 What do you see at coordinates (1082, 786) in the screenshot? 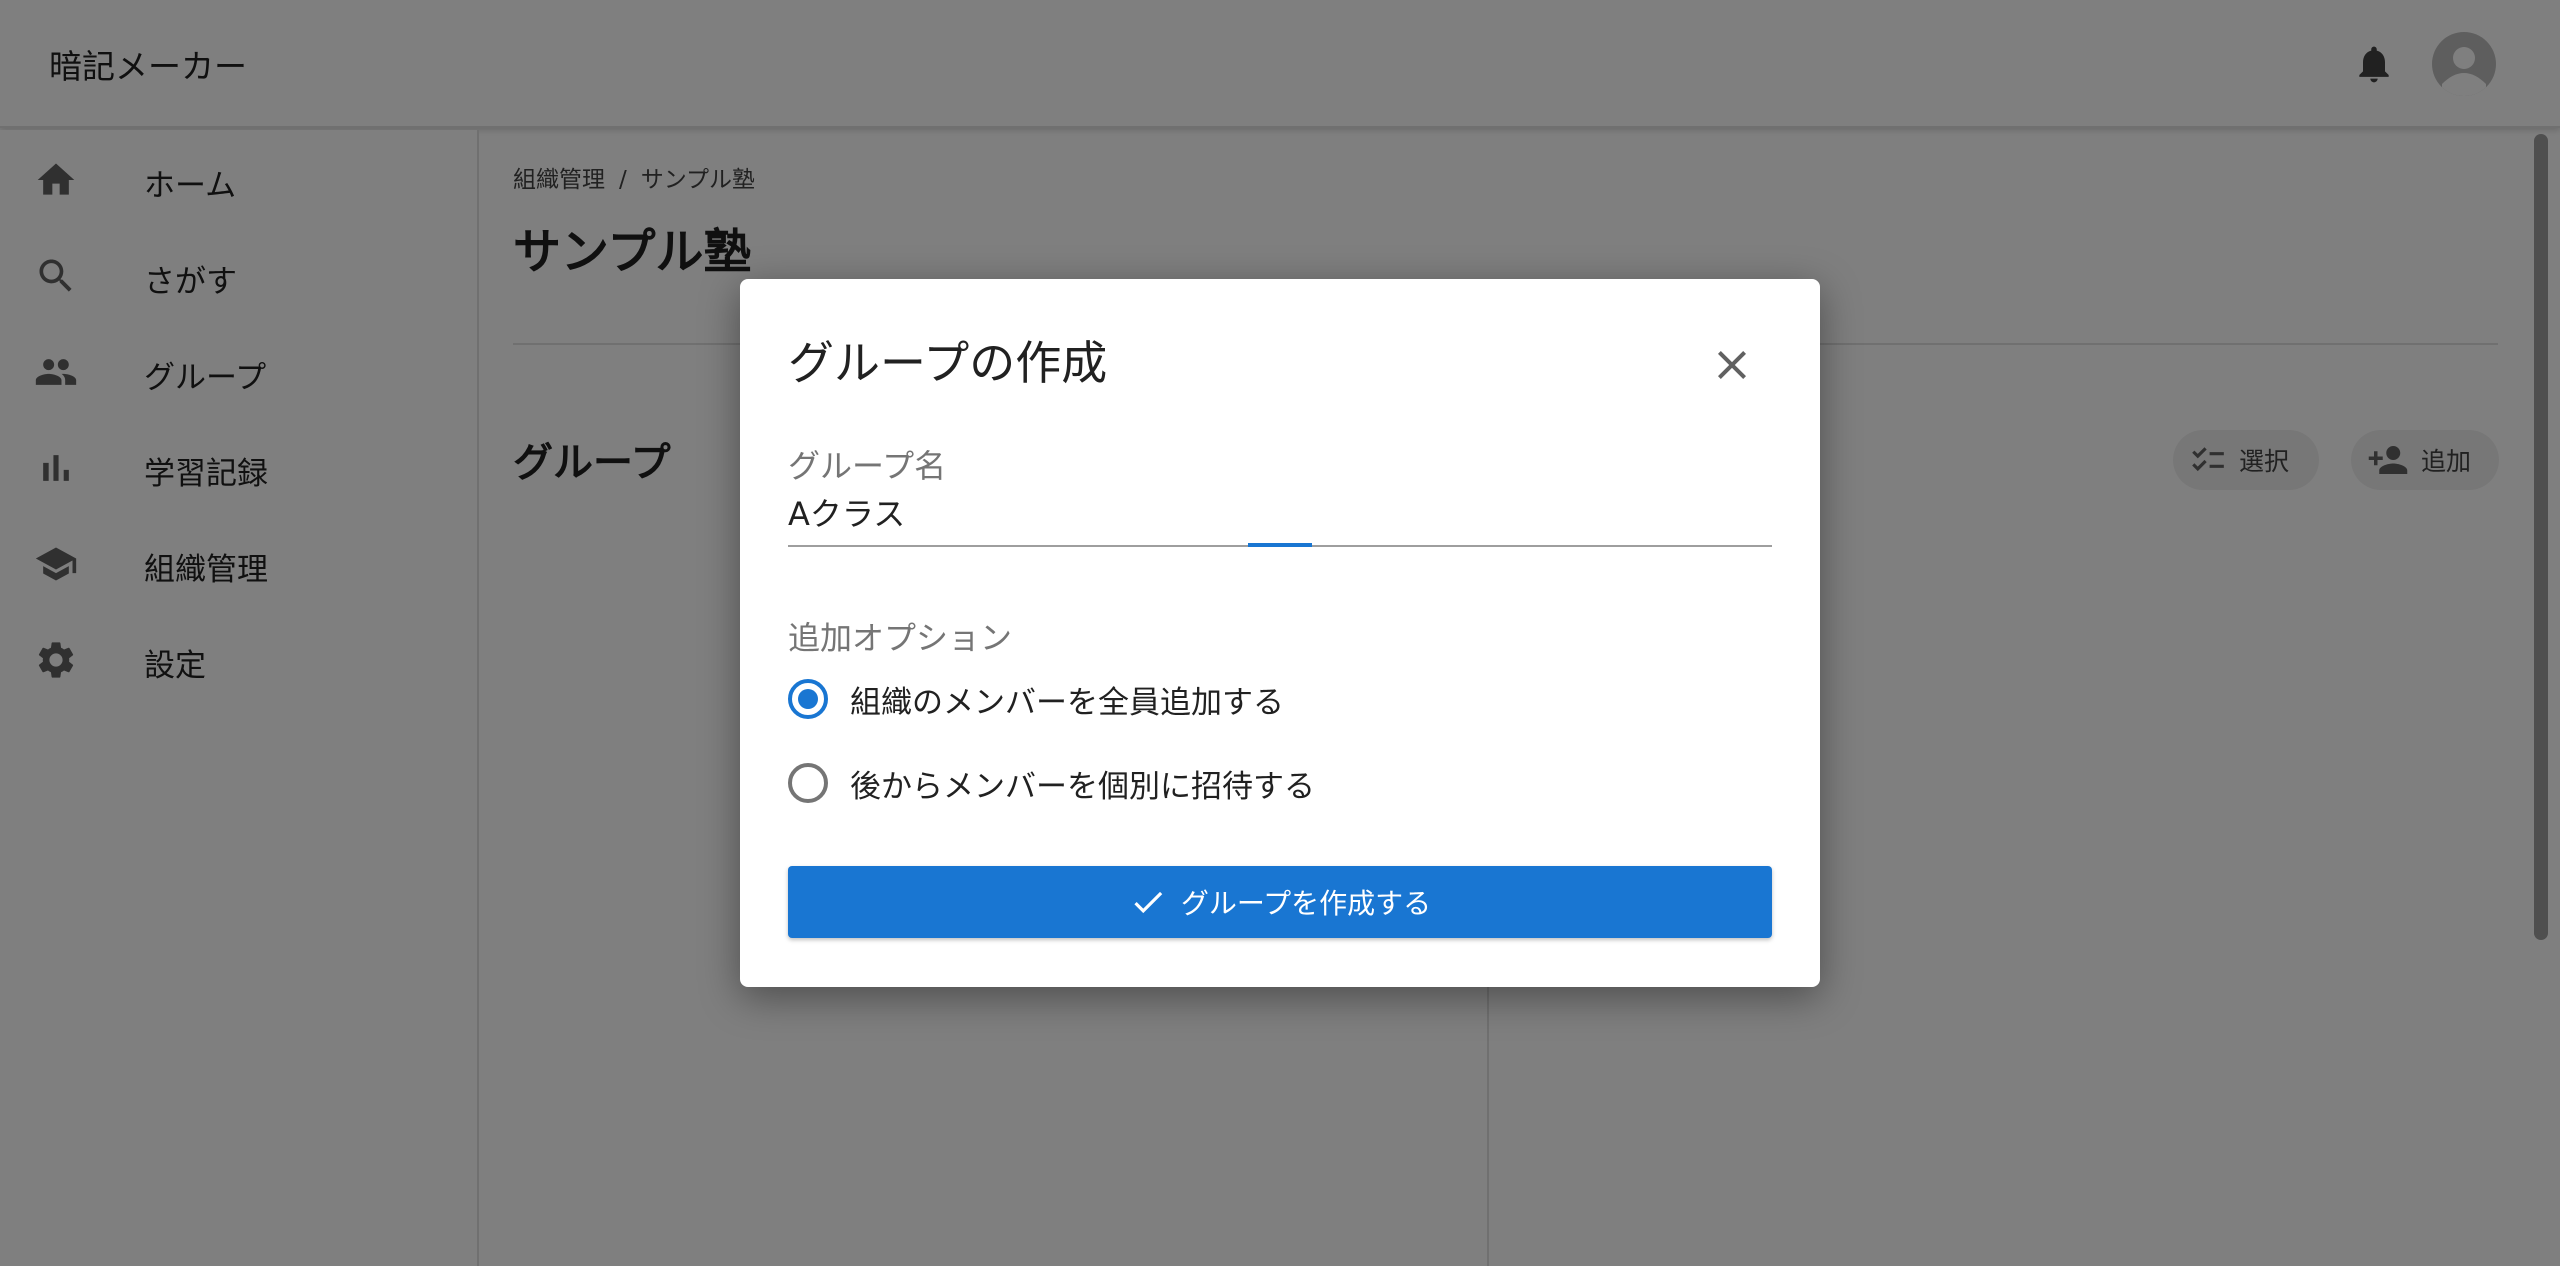
I see `option-label: 後からメンバーを個別に招待する` at bounding box center [1082, 786].